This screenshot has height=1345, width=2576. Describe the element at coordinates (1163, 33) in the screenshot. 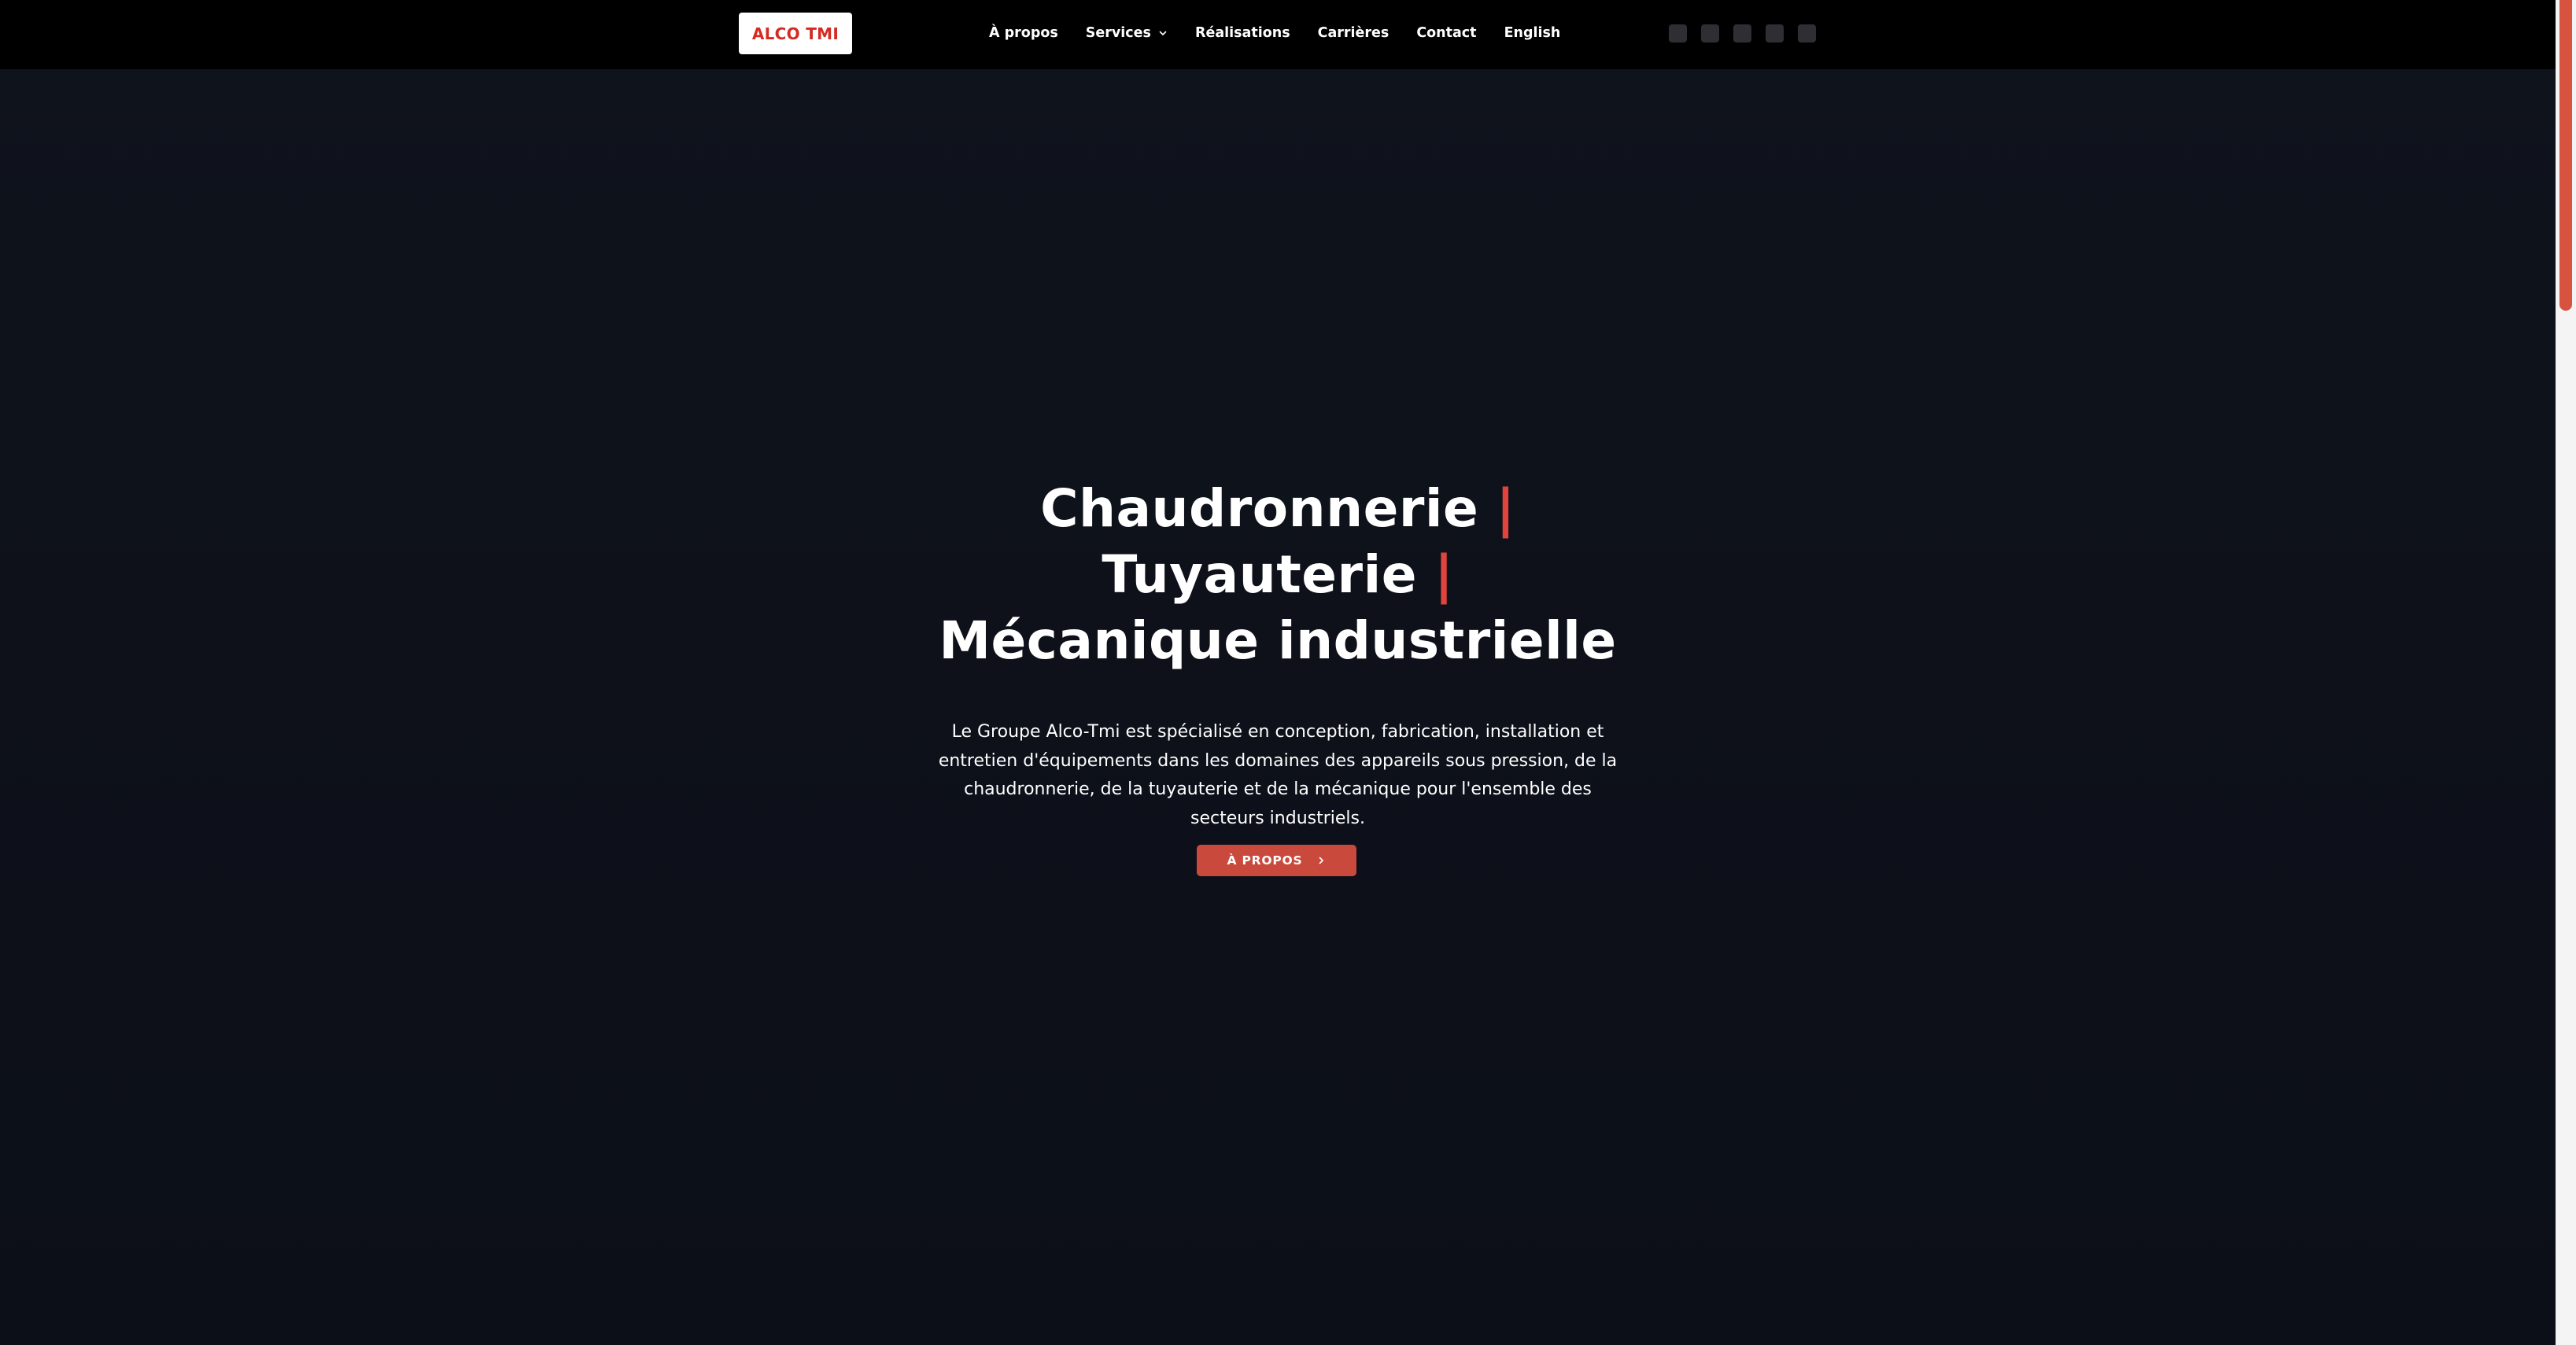

I see `chevron-down-icon` at that location.